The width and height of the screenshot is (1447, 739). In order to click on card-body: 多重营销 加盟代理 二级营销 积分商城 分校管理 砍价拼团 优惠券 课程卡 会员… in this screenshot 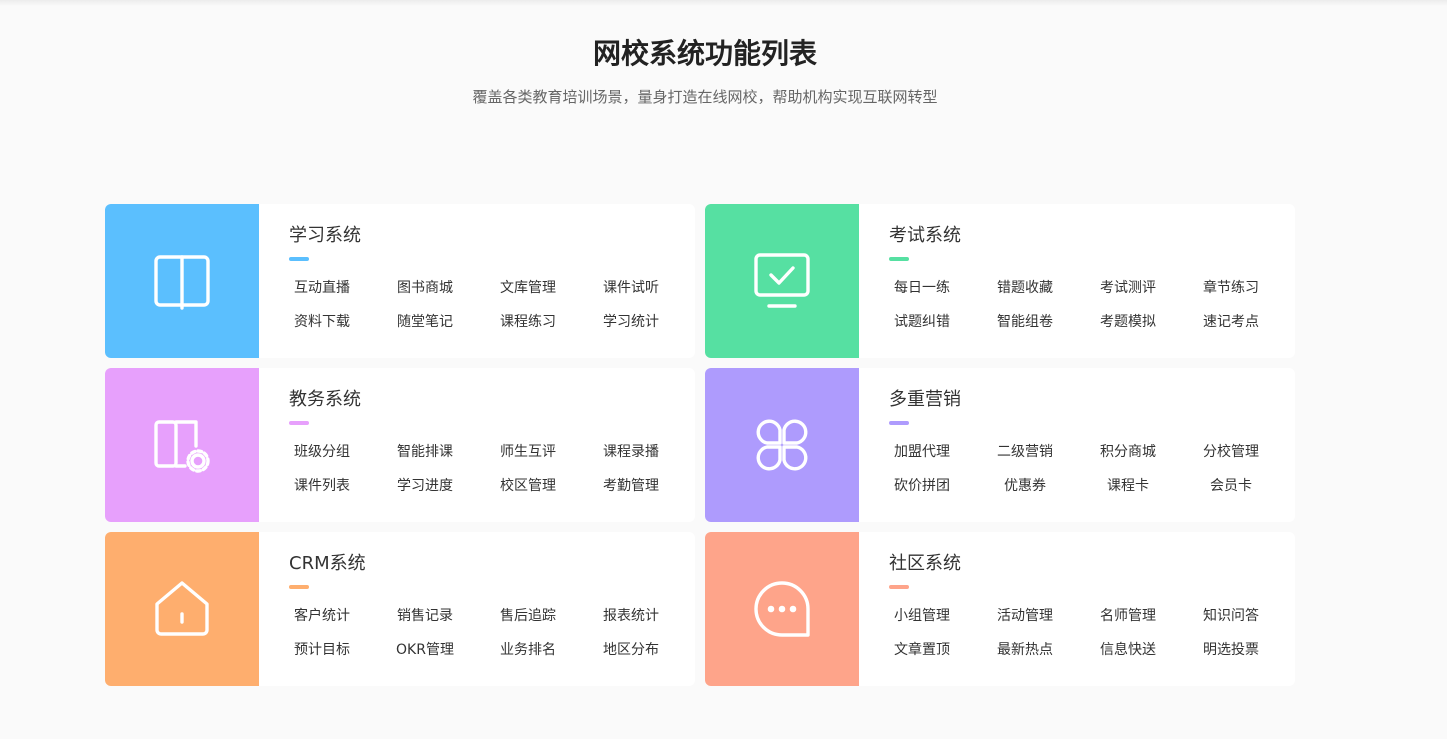, I will do `click(1077, 445)`.